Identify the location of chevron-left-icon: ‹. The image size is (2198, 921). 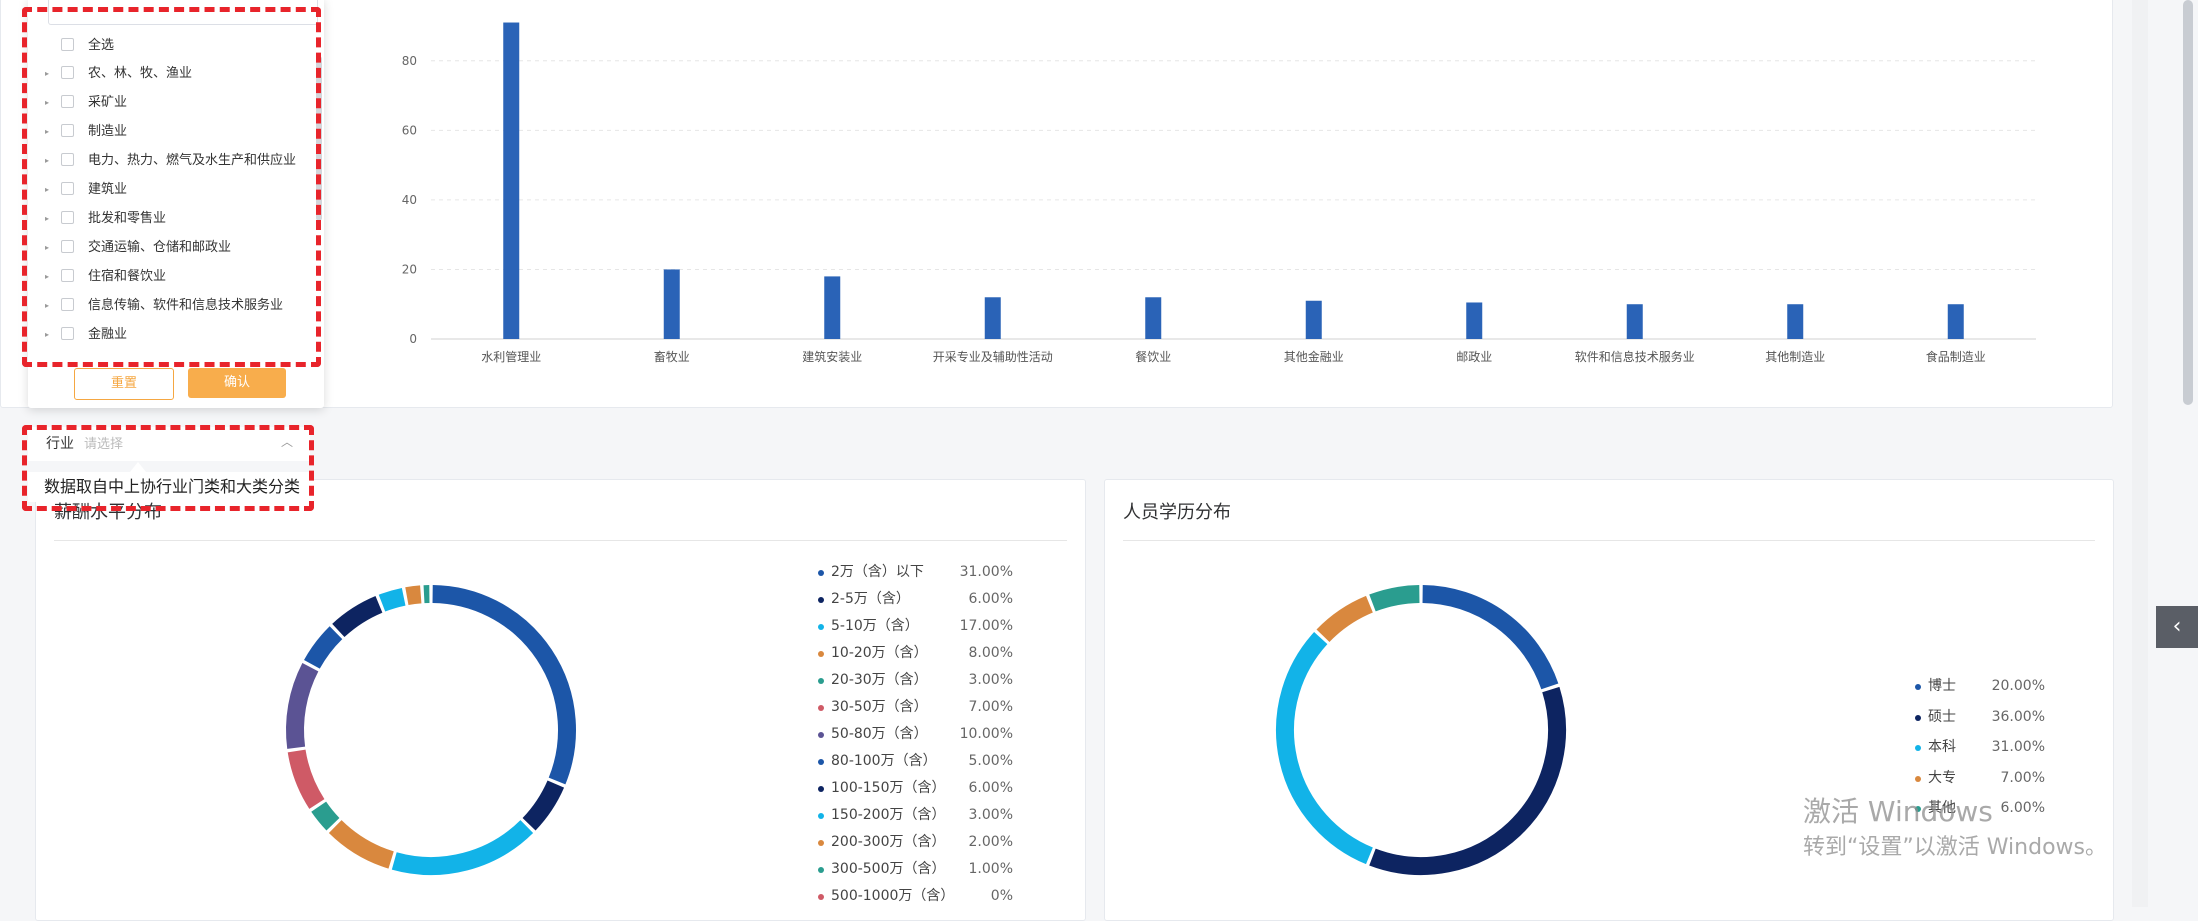
(2177, 627).